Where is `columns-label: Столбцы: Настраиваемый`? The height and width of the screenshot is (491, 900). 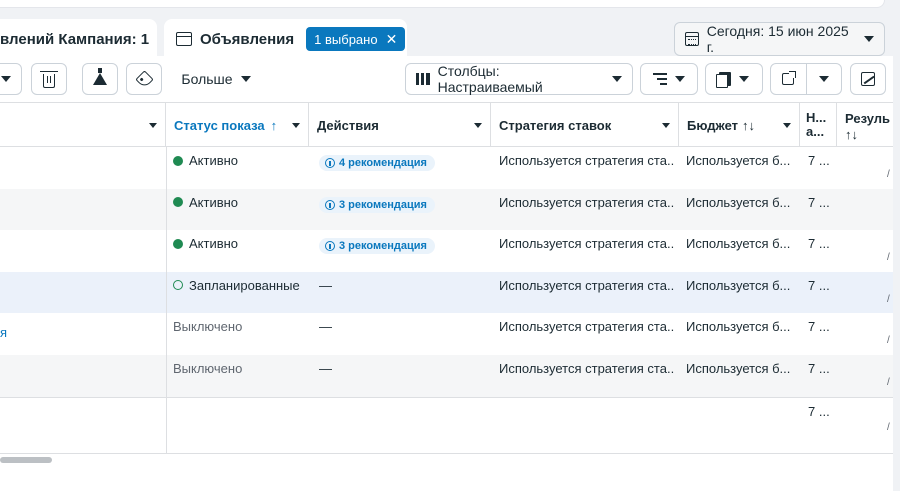 columns-label: Столбцы: Настраиваемый is located at coordinates (490, 79).